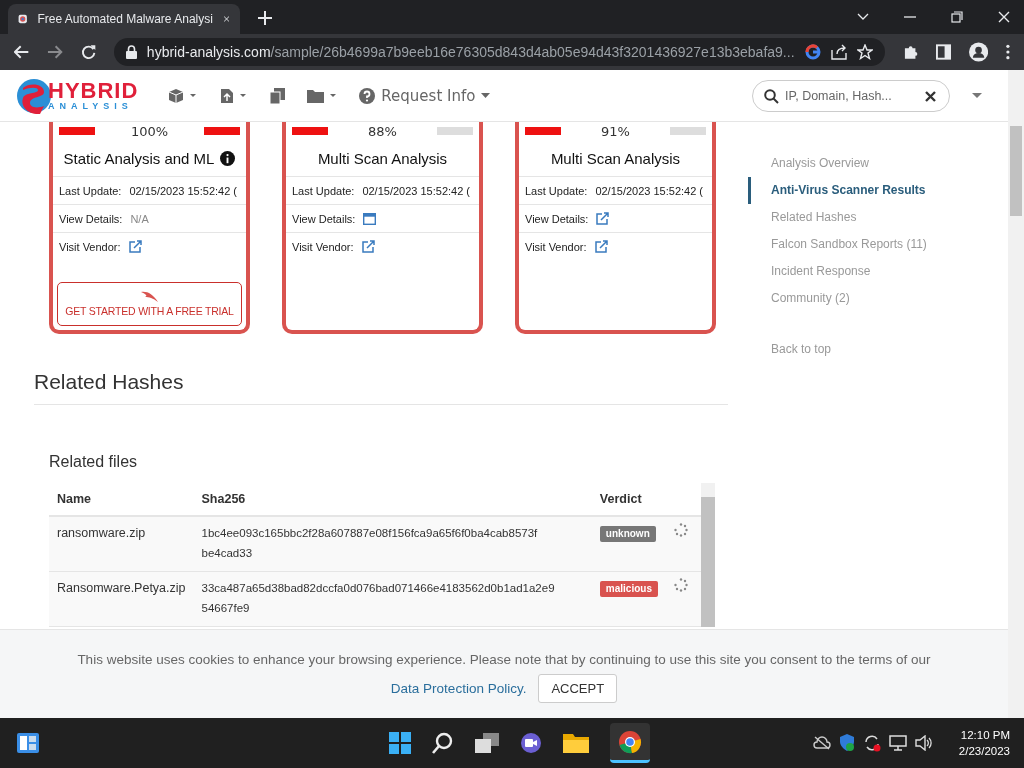  I want to click on start-icon, so click(400, 743).